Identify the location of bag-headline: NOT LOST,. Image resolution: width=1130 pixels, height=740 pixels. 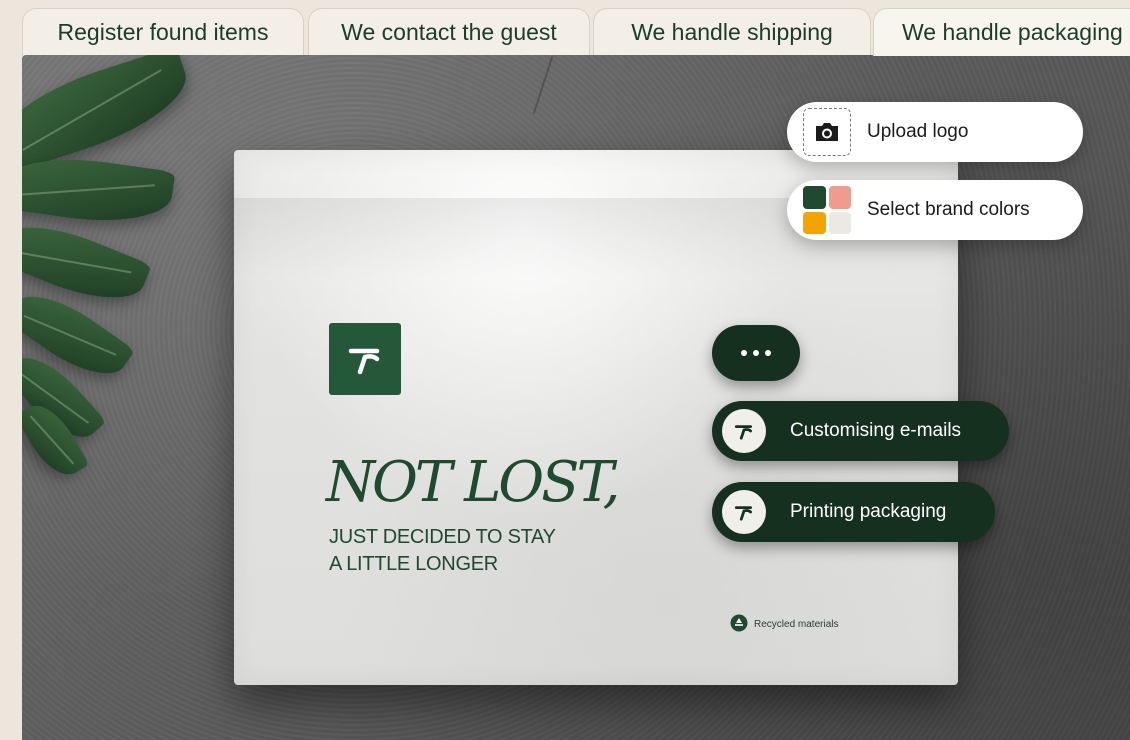
(473, 482).